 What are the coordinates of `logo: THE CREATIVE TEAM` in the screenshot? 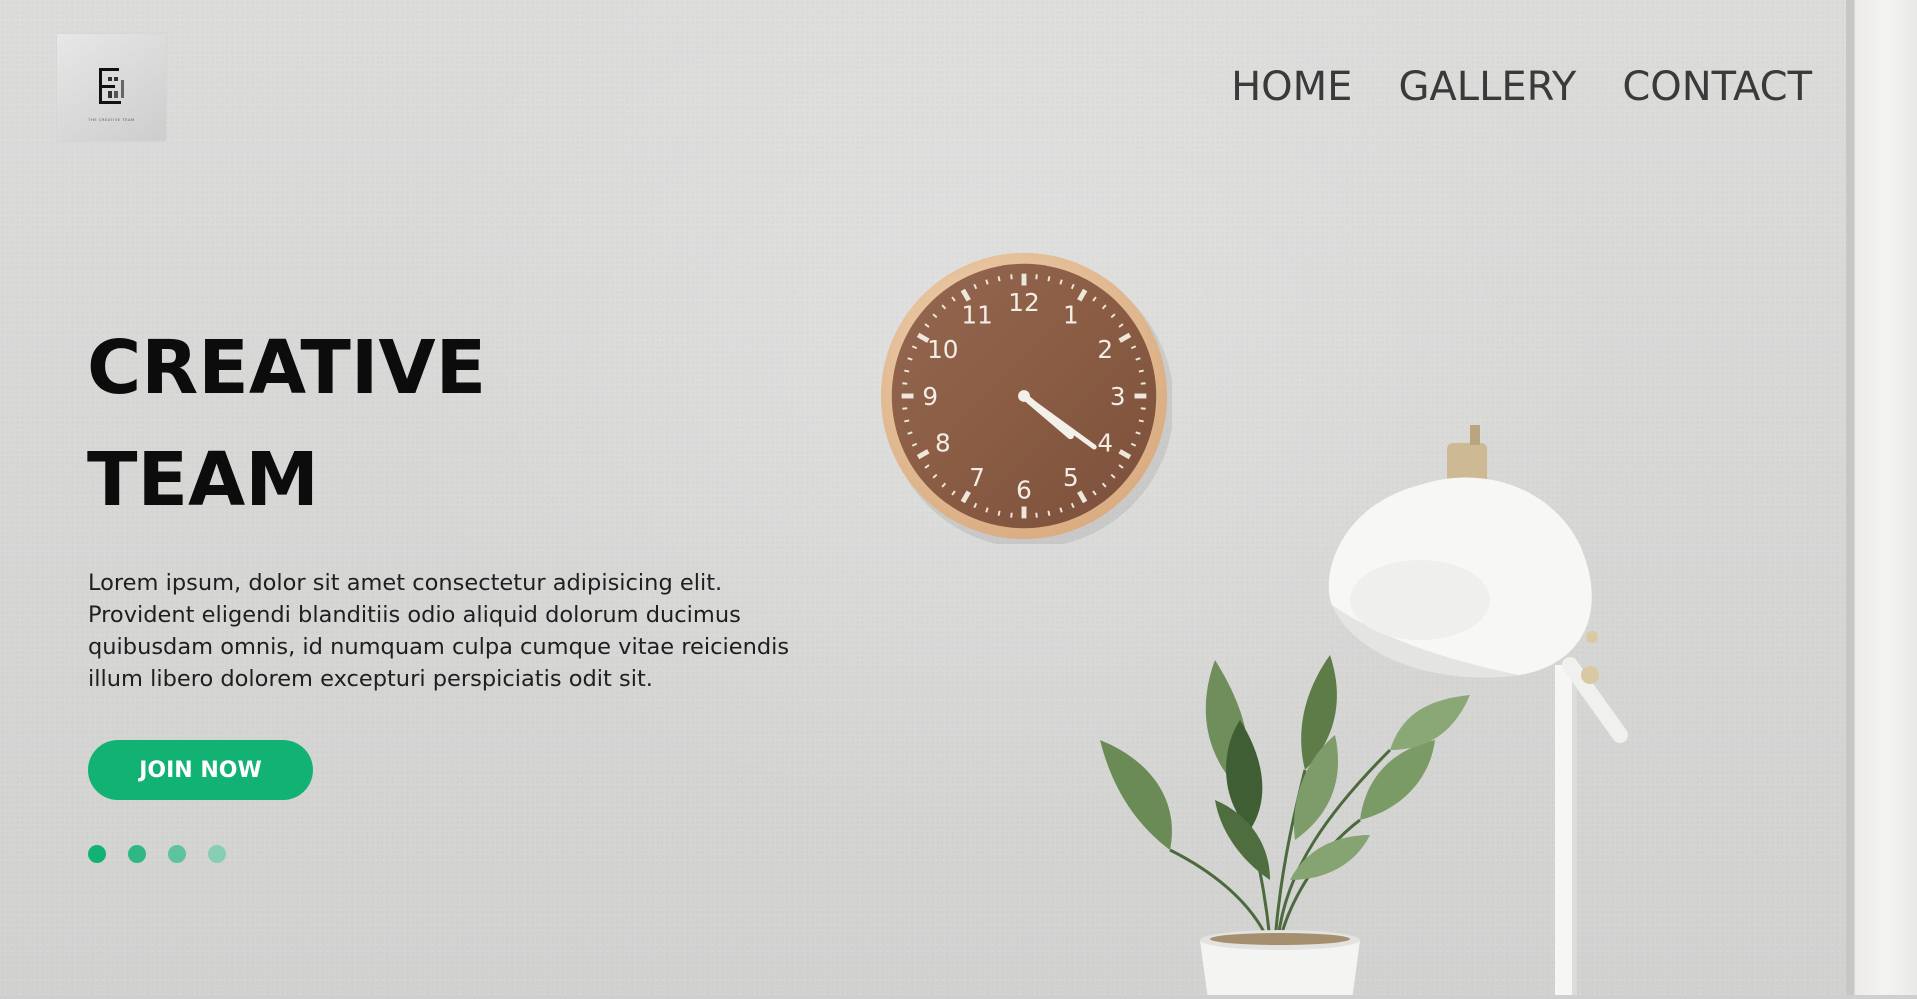 It's located at (111, 87).